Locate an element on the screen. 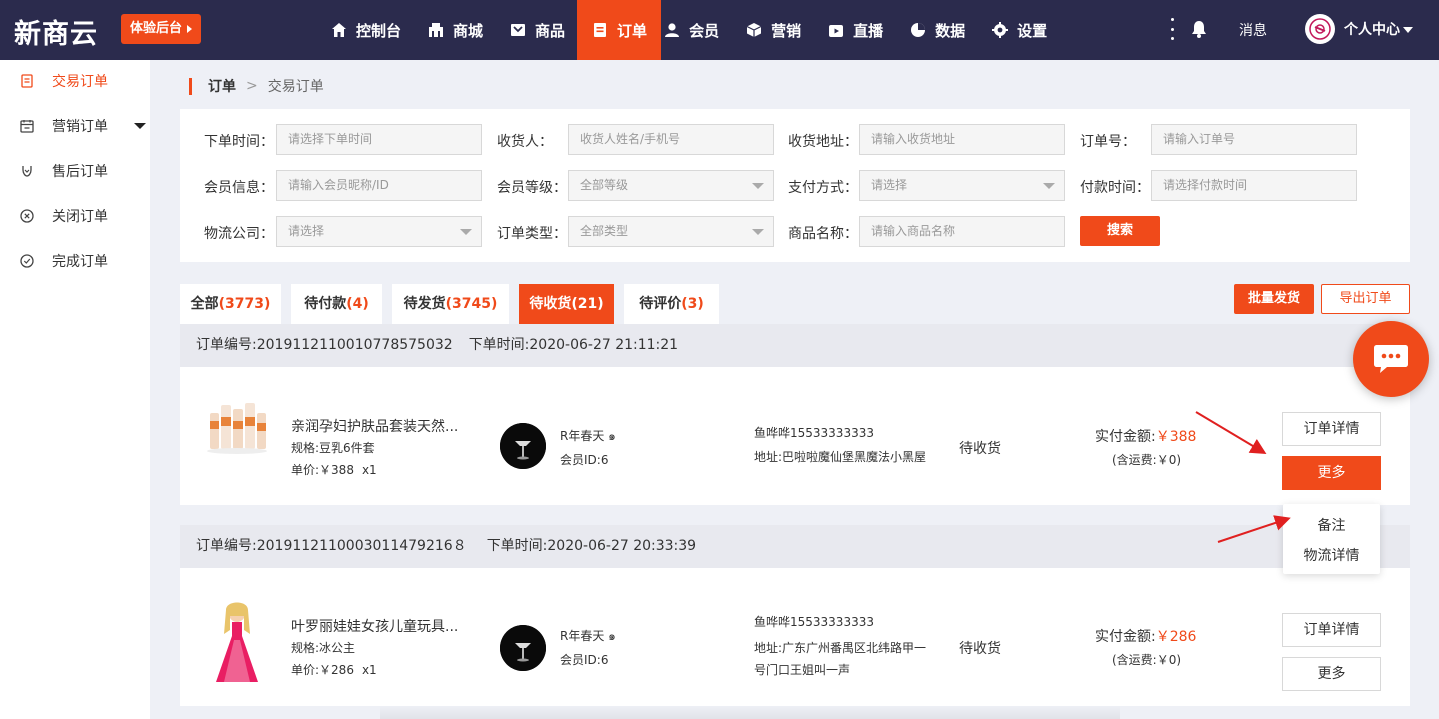 The width and height of the screenshot is (1439, 719). nav-item-data: 数据 is located at coordinates (942, 30).